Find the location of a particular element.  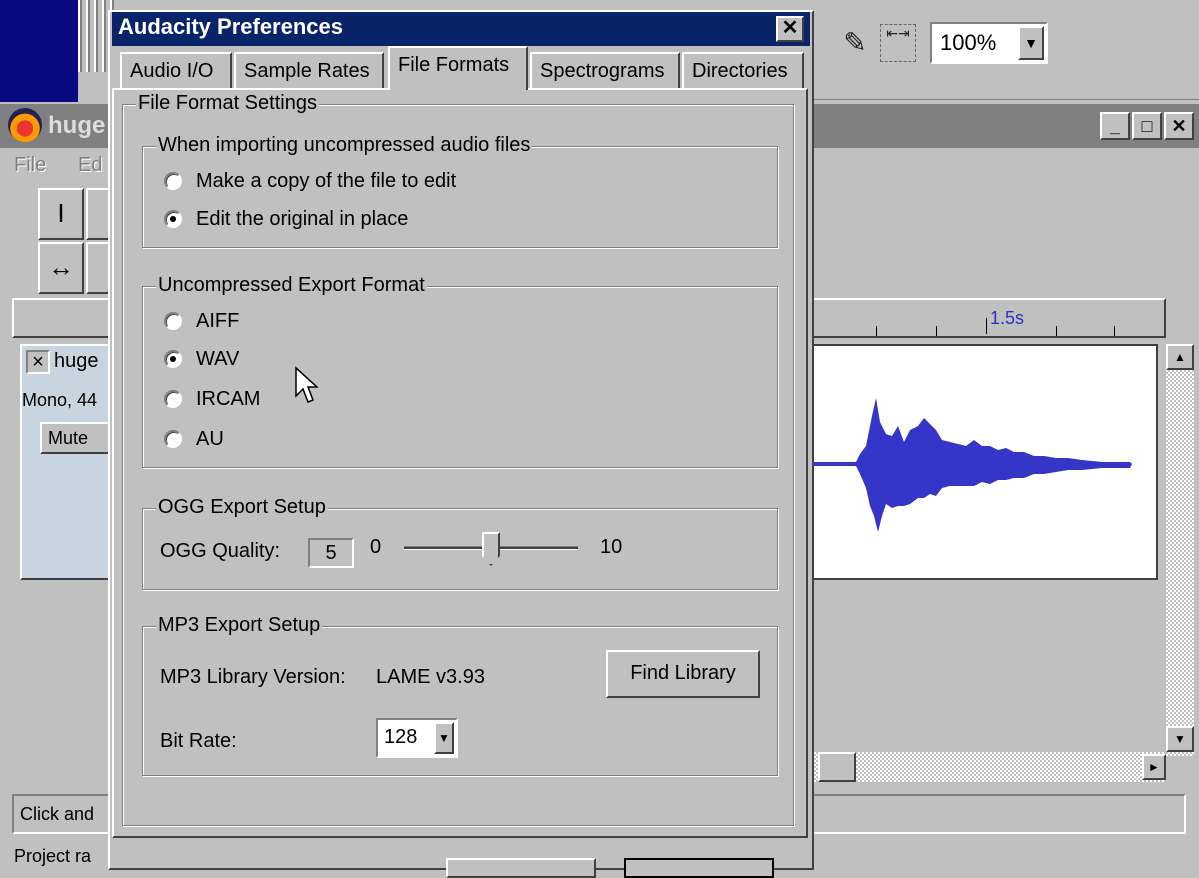

menu-file: File is located at coordinates (30, 165).